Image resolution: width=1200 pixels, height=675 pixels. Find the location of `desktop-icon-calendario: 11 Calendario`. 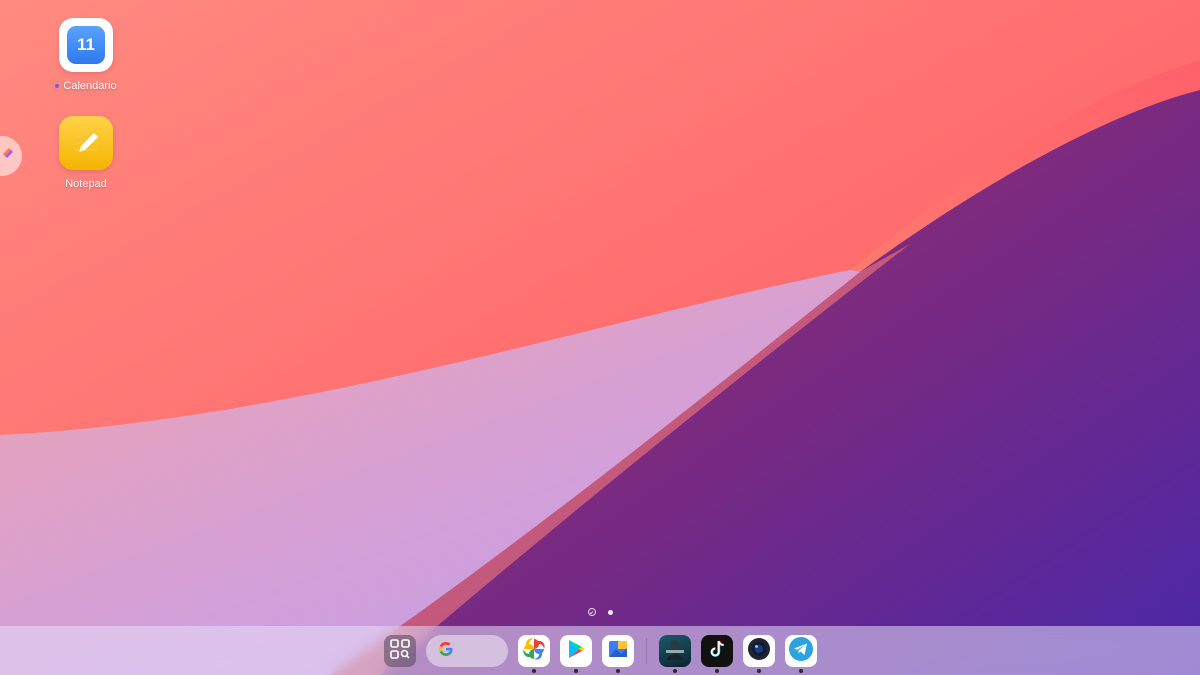

desktop-icon-calendario: 11 Calendario is located at coordinates (86, 55).